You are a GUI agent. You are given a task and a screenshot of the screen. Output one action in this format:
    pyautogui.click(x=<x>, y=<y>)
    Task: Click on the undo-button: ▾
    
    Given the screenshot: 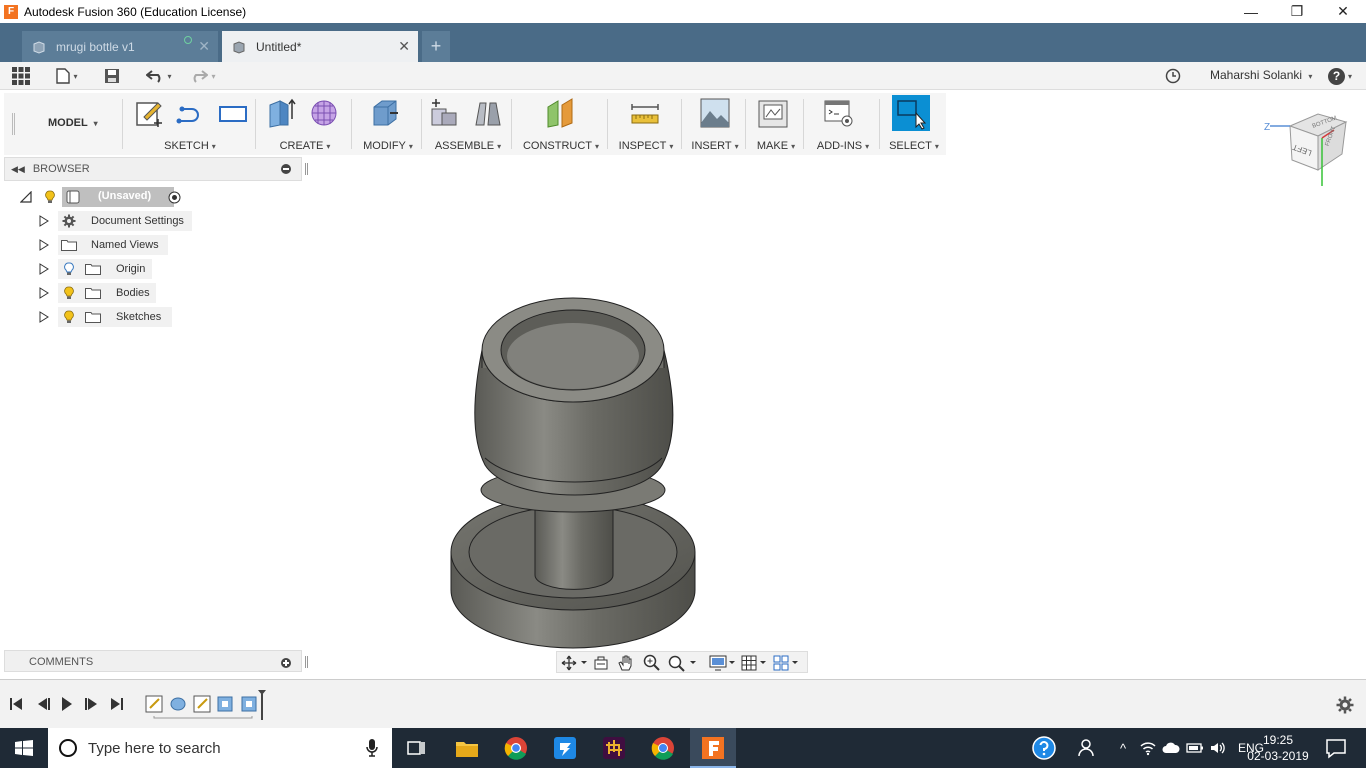 What is the action you would take?
    pyautogui.click(x=159, y=76)
    